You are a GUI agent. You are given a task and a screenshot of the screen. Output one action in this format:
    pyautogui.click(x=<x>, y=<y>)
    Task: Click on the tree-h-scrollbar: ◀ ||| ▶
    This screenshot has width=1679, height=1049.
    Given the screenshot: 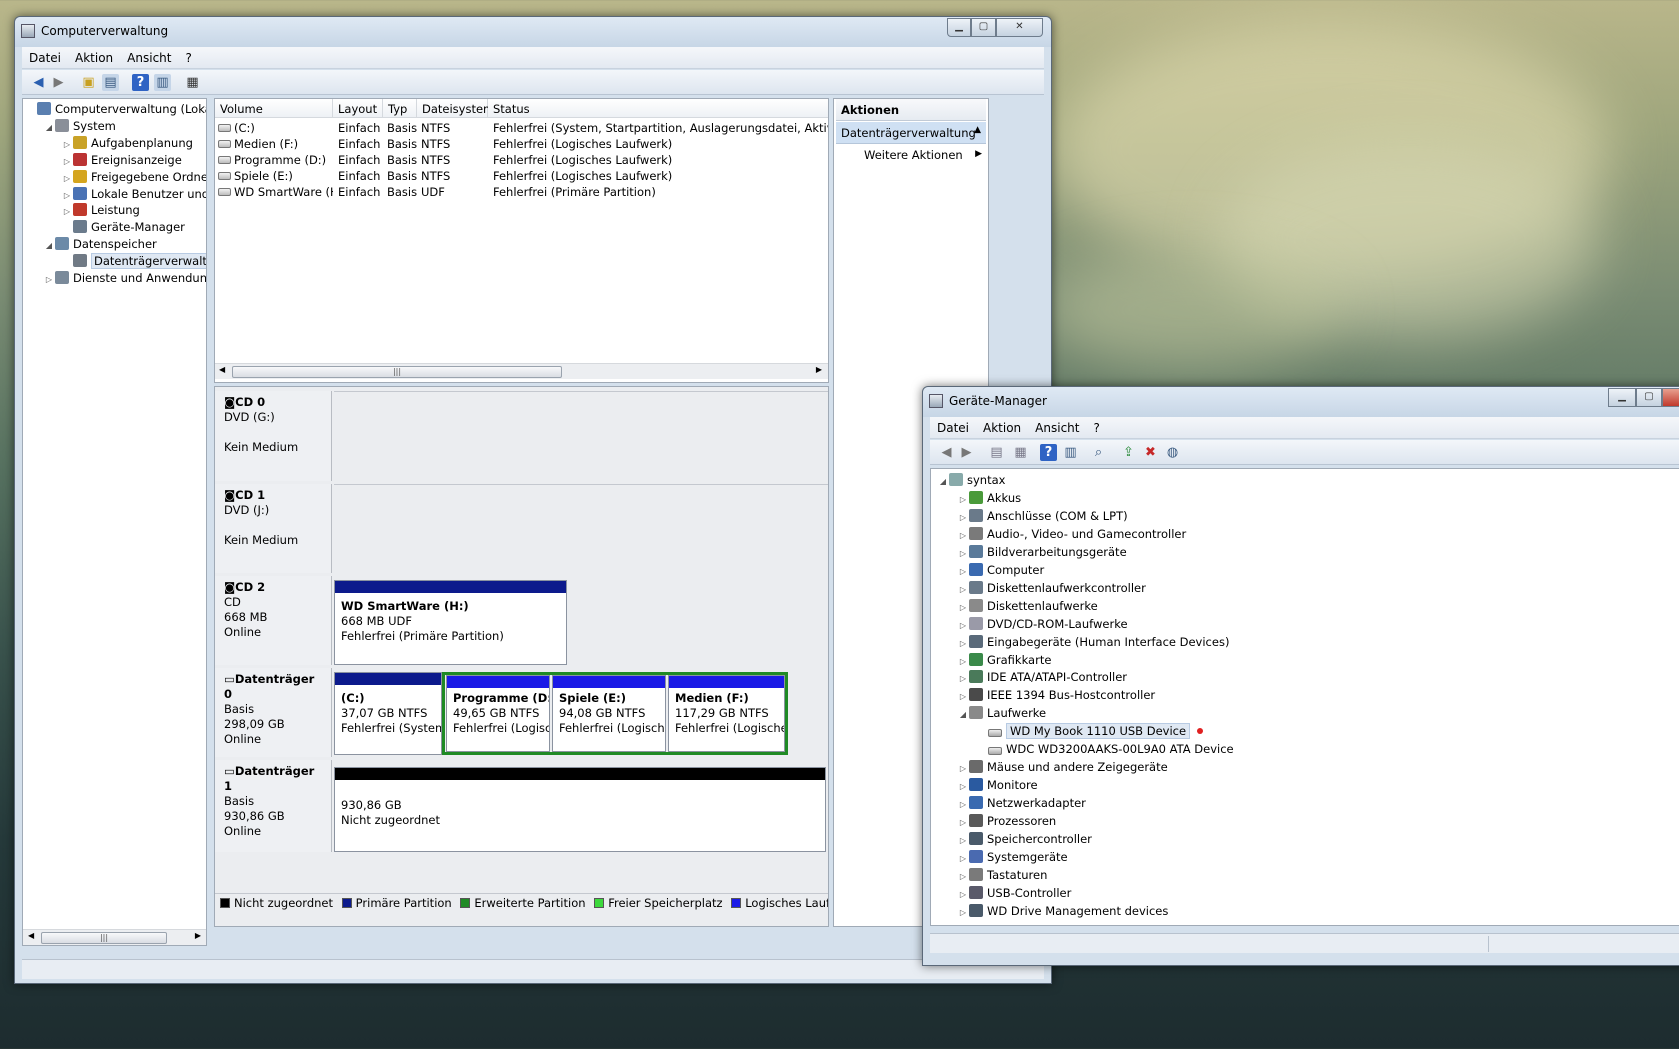 What is the action you would take?
    pyautogui.click(x=114, y=937)
    